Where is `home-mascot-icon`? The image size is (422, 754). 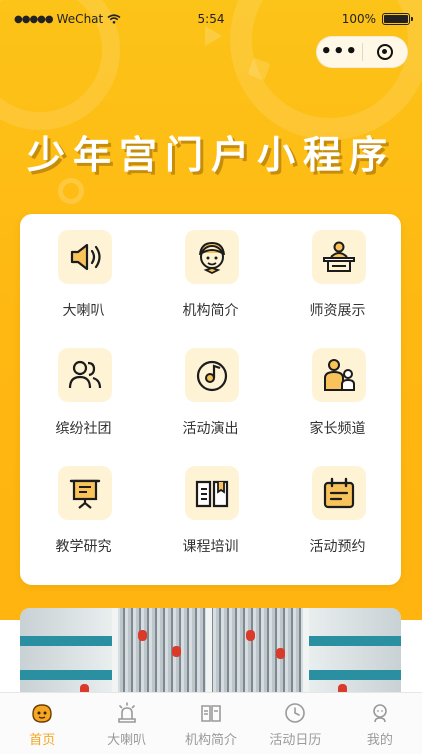
home-mascot-icon is located at coordinates (42, 713).